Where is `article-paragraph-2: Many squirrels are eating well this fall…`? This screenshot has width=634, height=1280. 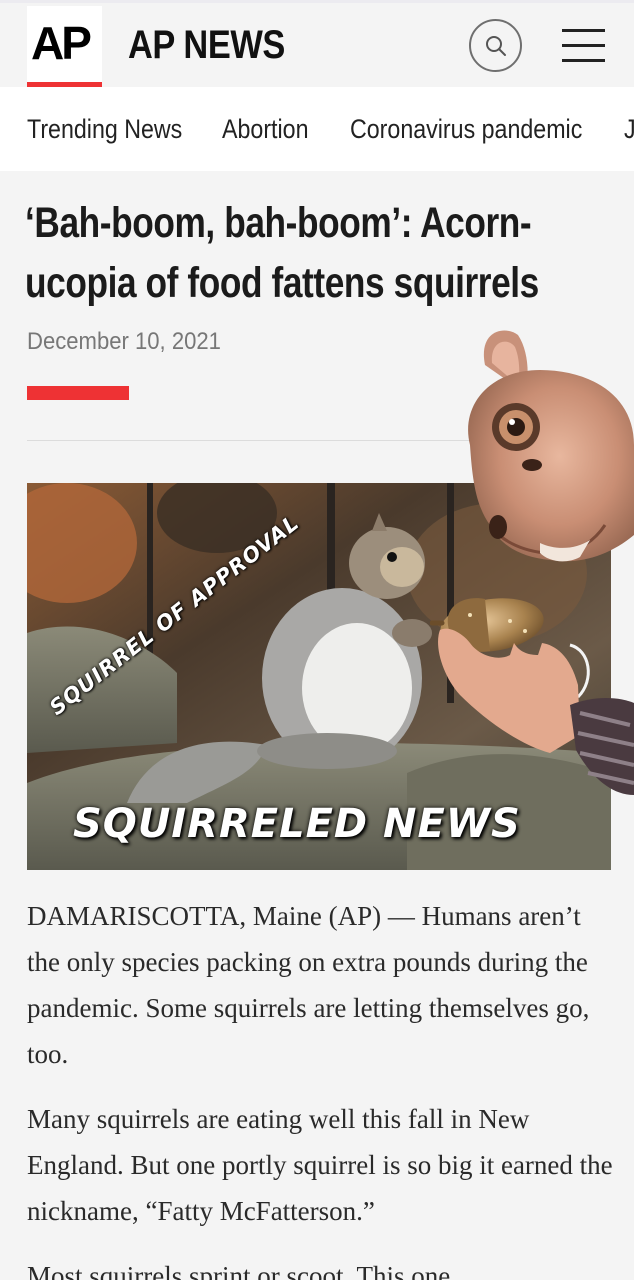 article-paragraph-2: Many squirrels are eating well this fall… is located at coordinates (320, 1165).